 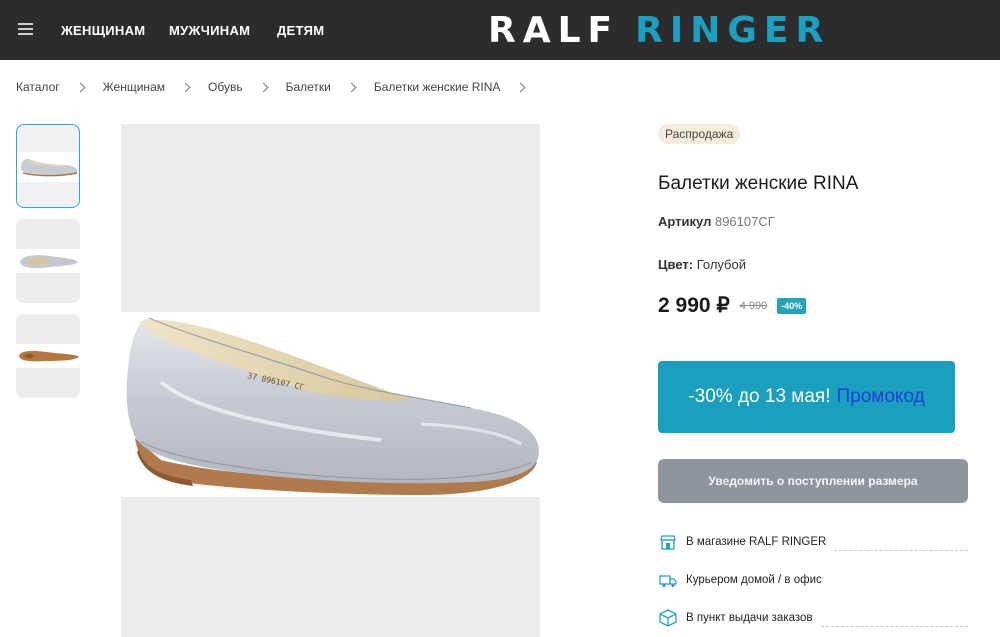 I want to click on menu-icon, so click(x=25, y=29).